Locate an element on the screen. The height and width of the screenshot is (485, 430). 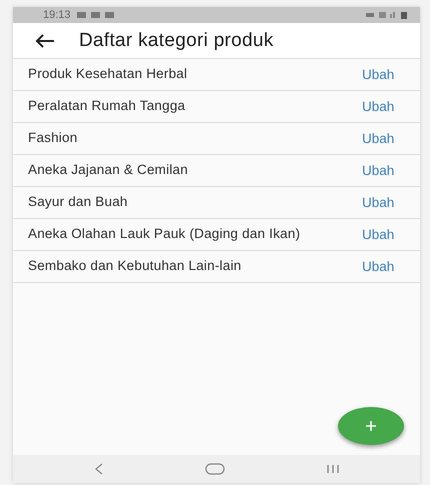
category-row: Sembako dan Kebutuhan Lain-lain Ubah is located at coordinates (216, 267).